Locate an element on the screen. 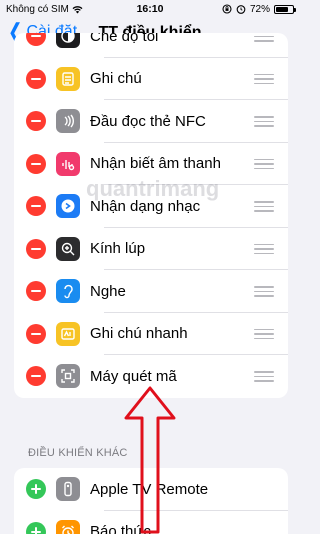 This screenshot has width=320, height=534. control-row: Ghi chú nhanh is located at coordinates (151, 334).